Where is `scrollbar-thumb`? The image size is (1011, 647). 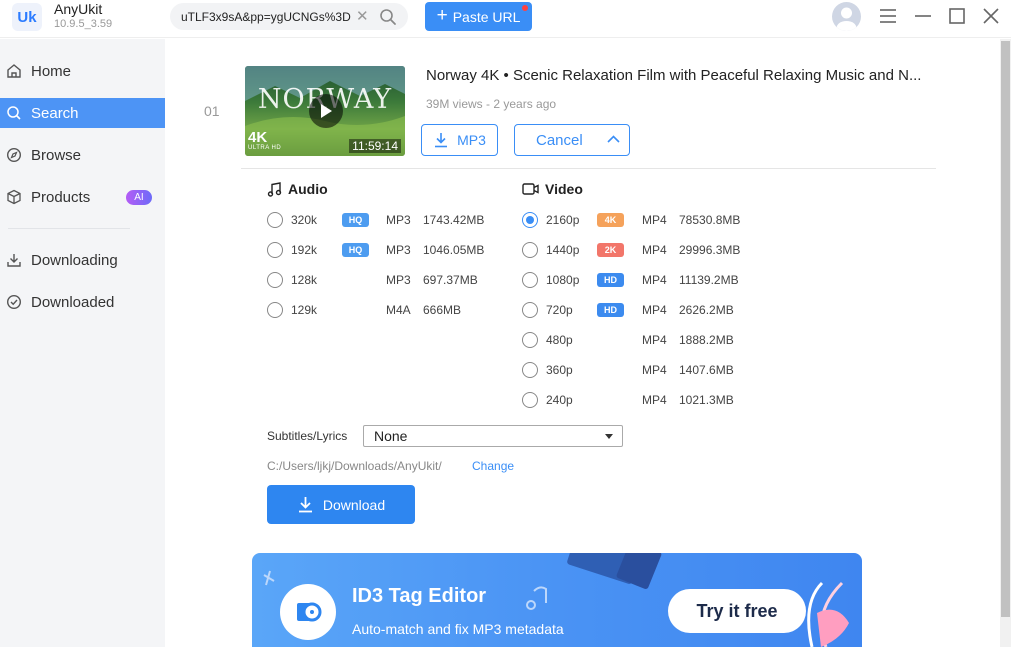
scrollbar-thumb is located at coordinates (1005, 329).